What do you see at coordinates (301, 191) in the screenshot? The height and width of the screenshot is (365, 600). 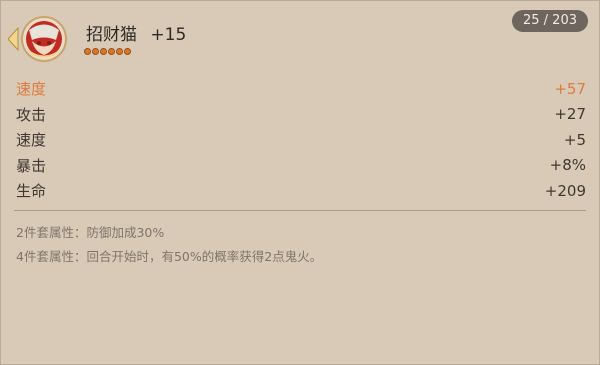 I see `sub-stat-row: 生命 +209` at bounding box center [301, 191].